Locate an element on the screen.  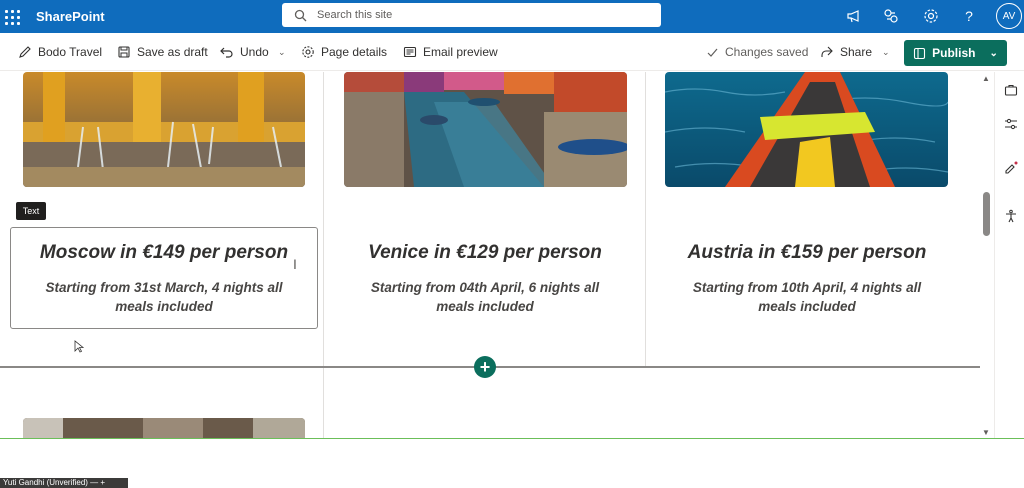
save-status-label: Changes saved is located at coordinates (767, 52).